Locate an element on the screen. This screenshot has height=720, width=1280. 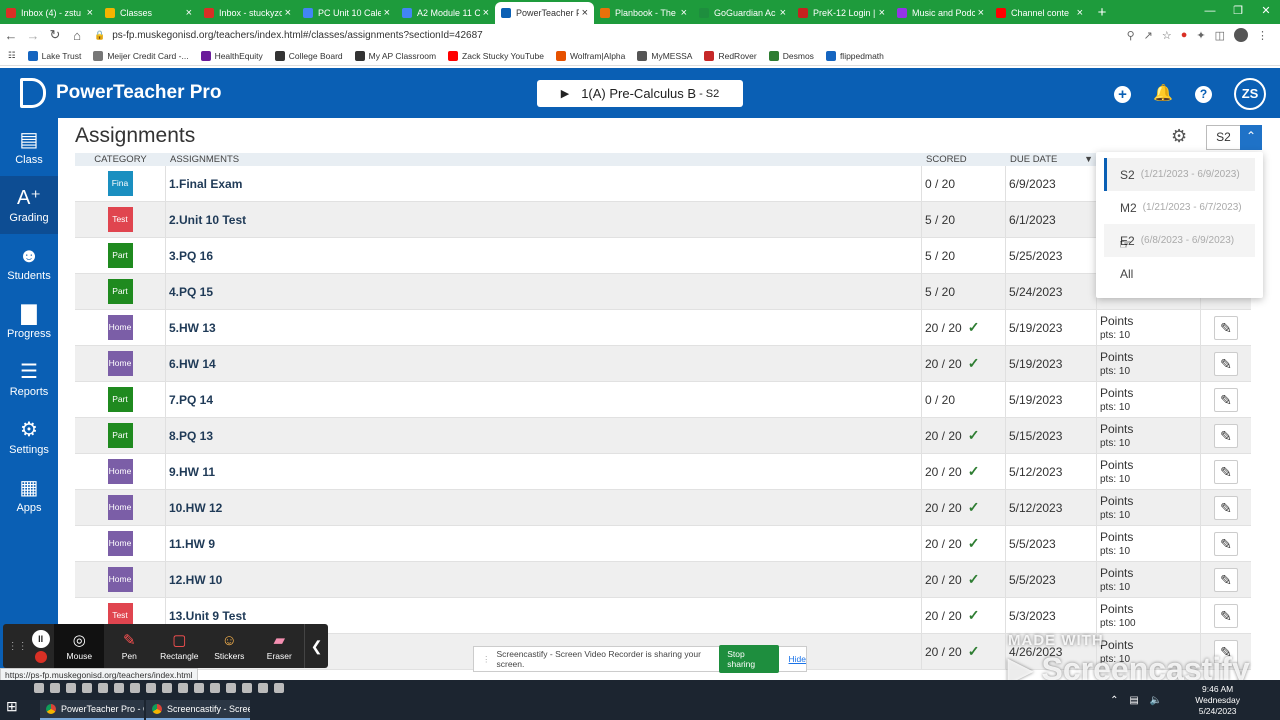
bookmark-item: College Board is located at coordinates (308, 55).